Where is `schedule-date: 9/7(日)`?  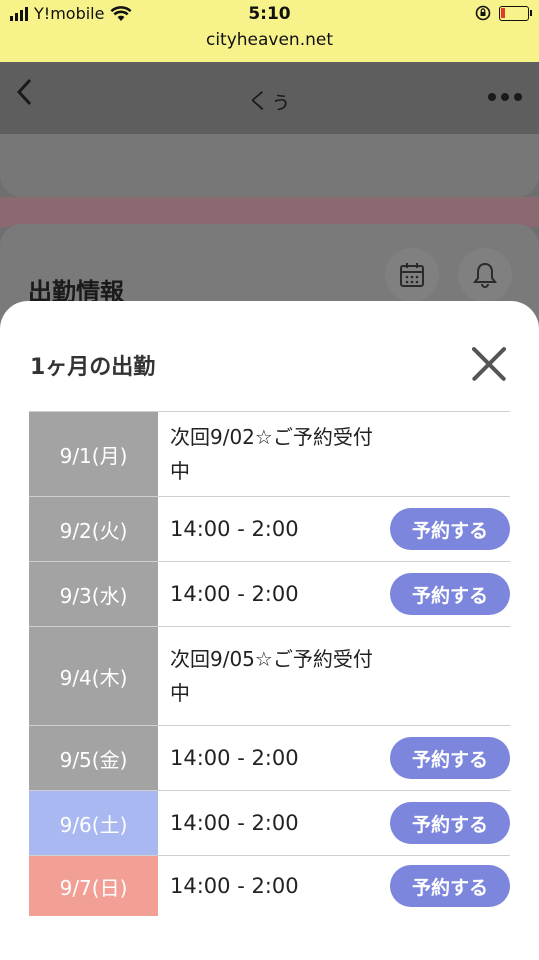
schedule-date: 9/7(日) is located at coordinates (93, 886).